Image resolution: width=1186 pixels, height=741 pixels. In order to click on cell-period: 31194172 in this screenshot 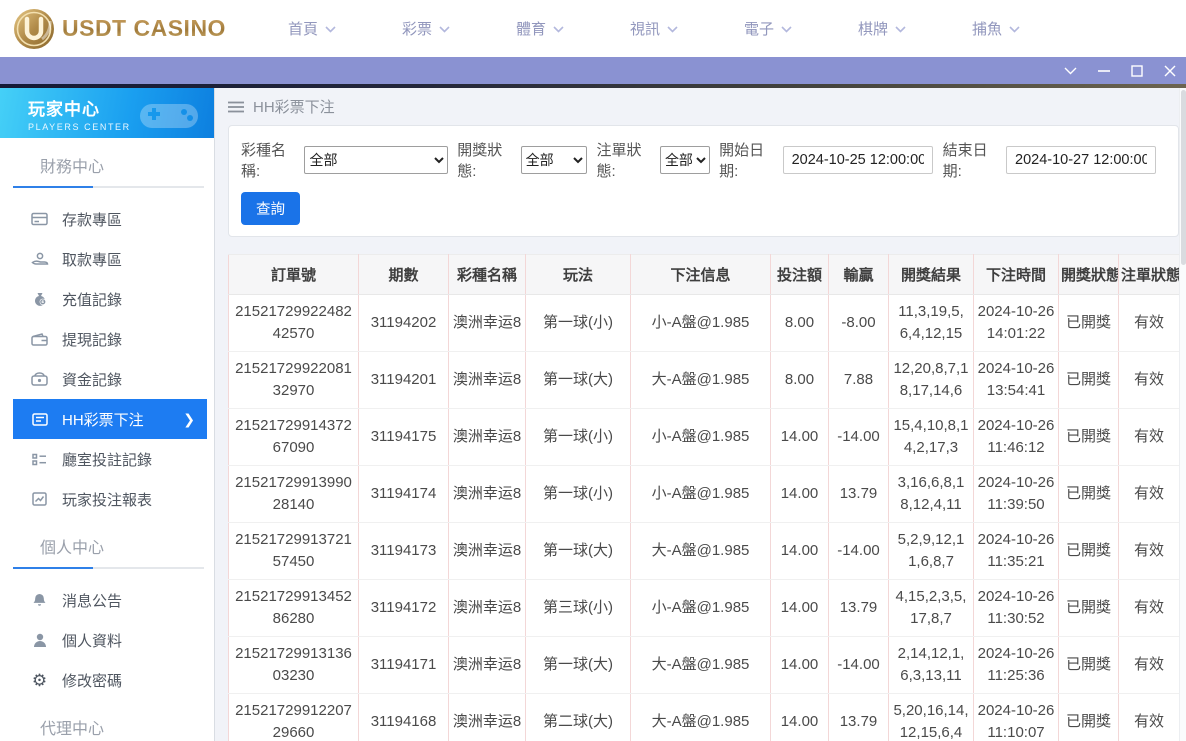, I will do `click(403, 608)`.